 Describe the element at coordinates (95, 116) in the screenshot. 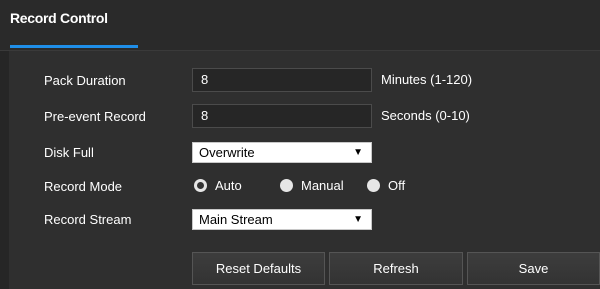

I see `pre-event-record-label: Pre-event Record` at that location.